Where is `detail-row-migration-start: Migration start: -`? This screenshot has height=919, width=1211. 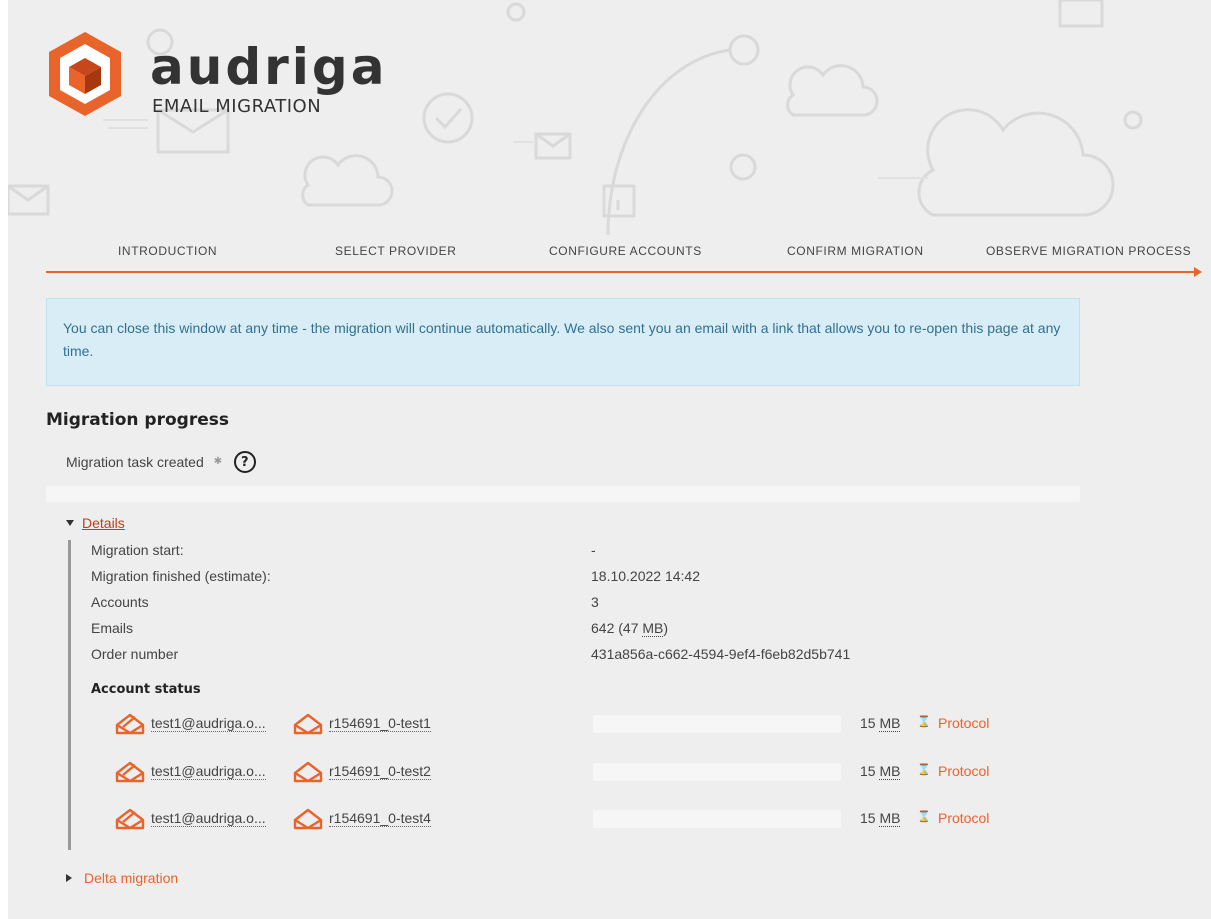 detail-row-migration-start: Migration start: - is located at coordinates (541, 553).